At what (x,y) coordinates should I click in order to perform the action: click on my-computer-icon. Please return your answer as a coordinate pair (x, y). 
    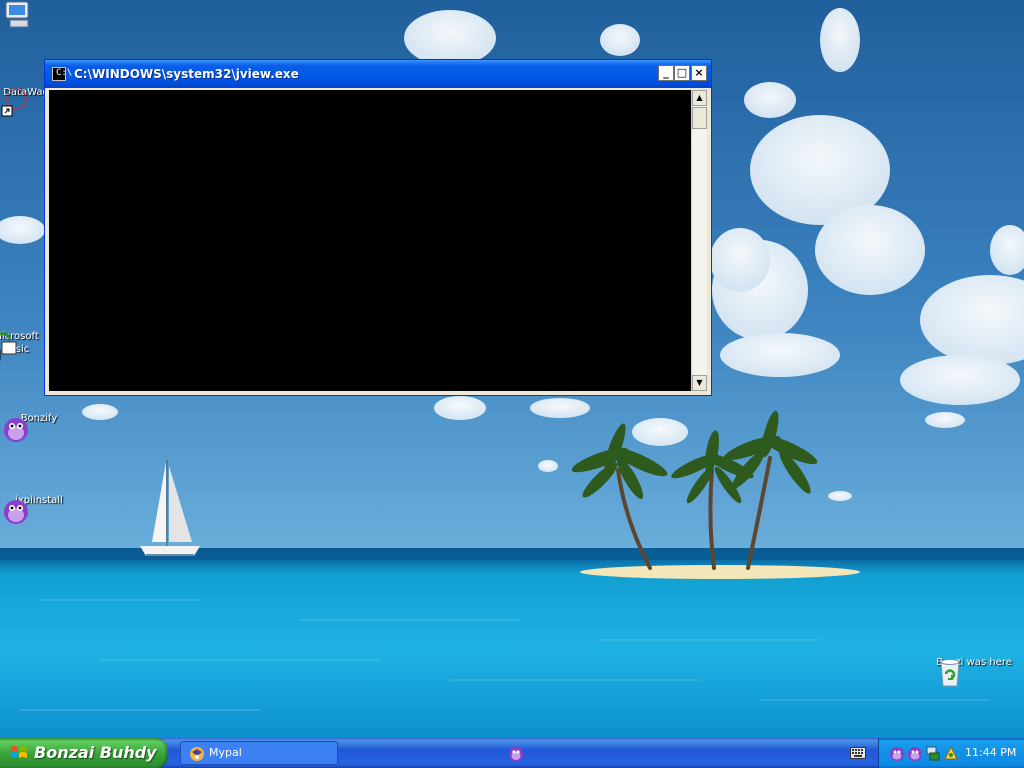
    Looking at the image, I should click on (17, 14).